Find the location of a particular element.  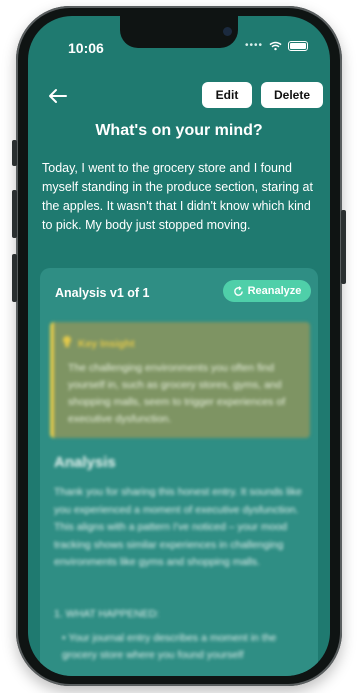

reanalyze-label: Reanalyze is located at coordinates (274, 291).